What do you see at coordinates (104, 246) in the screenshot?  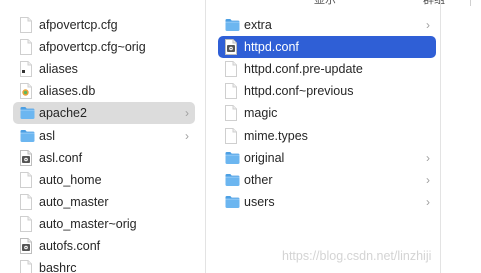 I see `file-item-autofs-conf: autofs.conf` at bounding box center [104, 246].